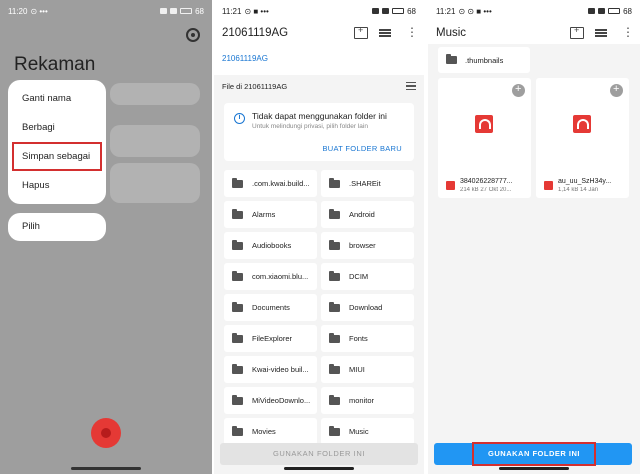 Image resolution: width=640 pixels, height=474 pixels. Describe the element at coordinates (367, 369) in the screenshot. I see `folder-item: MIUI` at that location.